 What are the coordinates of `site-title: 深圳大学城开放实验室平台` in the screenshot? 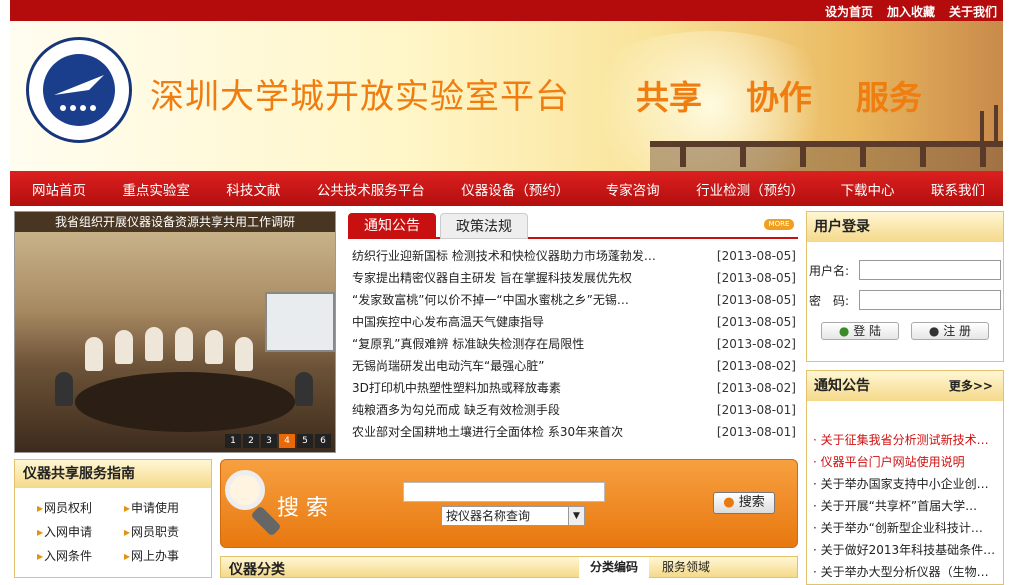 It's located at (360, 97).